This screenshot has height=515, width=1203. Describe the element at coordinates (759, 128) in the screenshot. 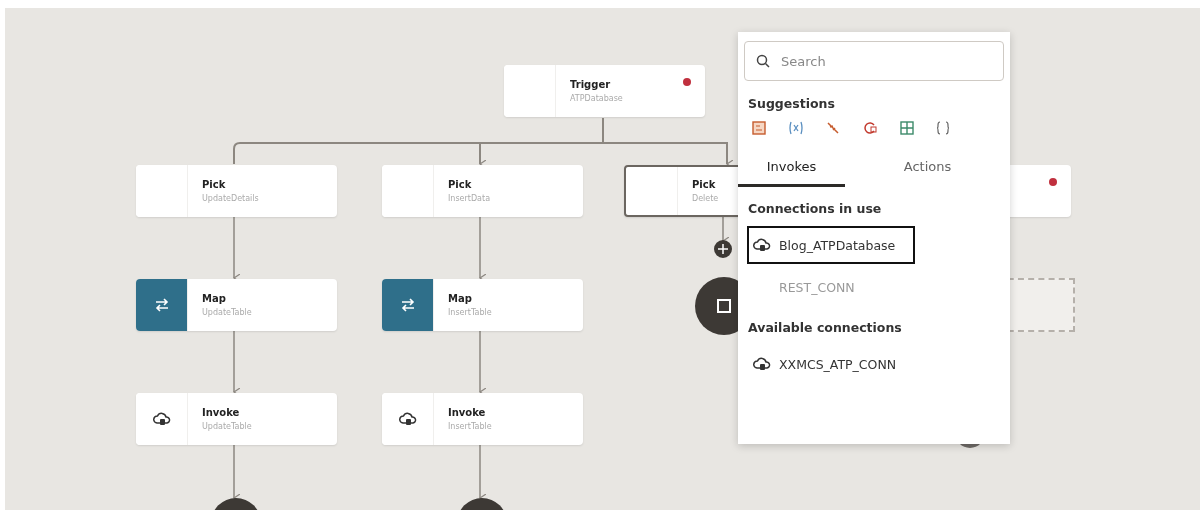

I see `mapper-icon` at that location.